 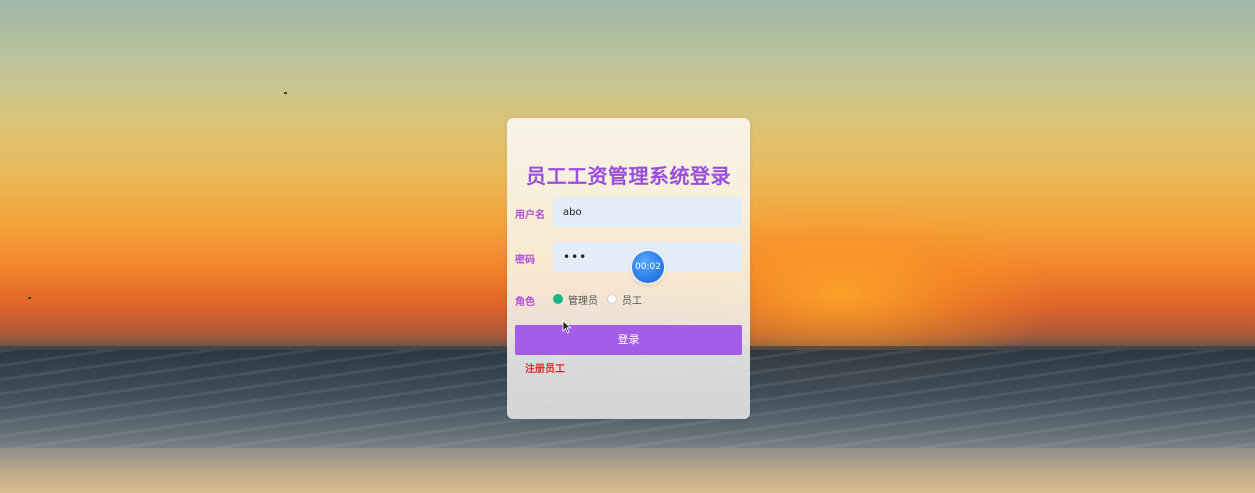 I want to click on timer-badge: 00:02, so click(x=648, y=267).